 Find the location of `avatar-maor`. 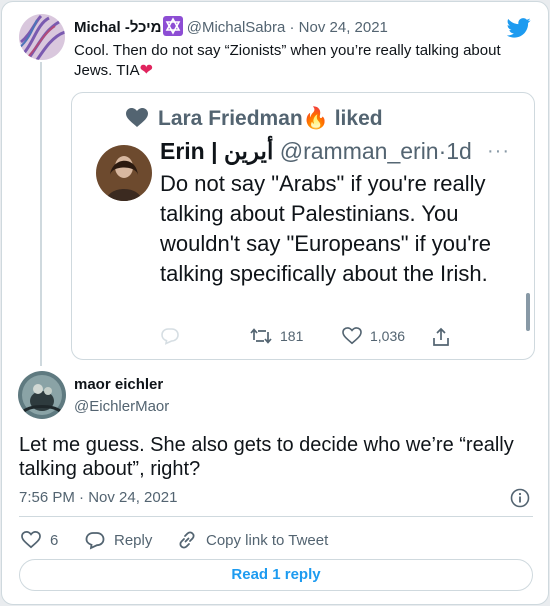

avatar-maor is located at coordinates (42, 395).